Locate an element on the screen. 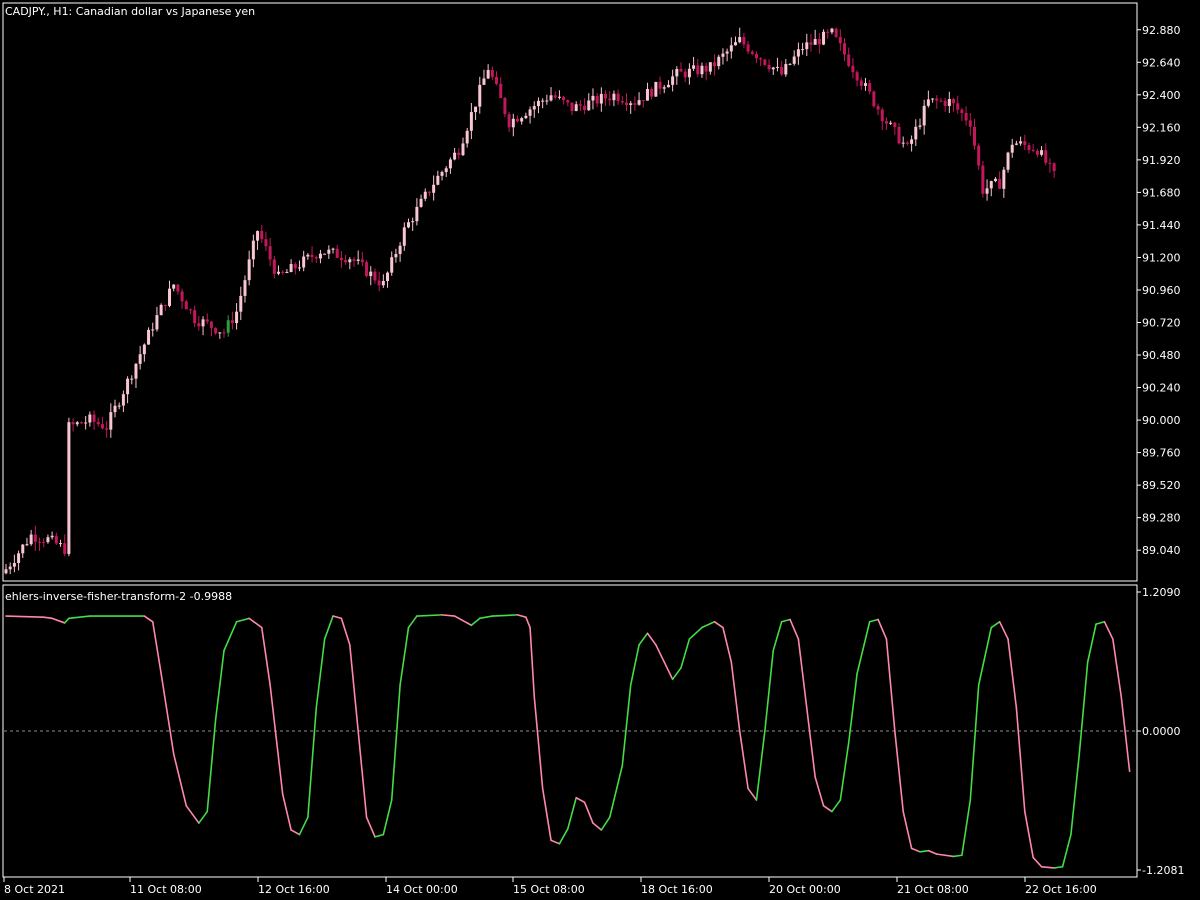 This screenshot has width=1200, height=900. price-tick-label: 91.440 is located at coordinates (1161, 225).